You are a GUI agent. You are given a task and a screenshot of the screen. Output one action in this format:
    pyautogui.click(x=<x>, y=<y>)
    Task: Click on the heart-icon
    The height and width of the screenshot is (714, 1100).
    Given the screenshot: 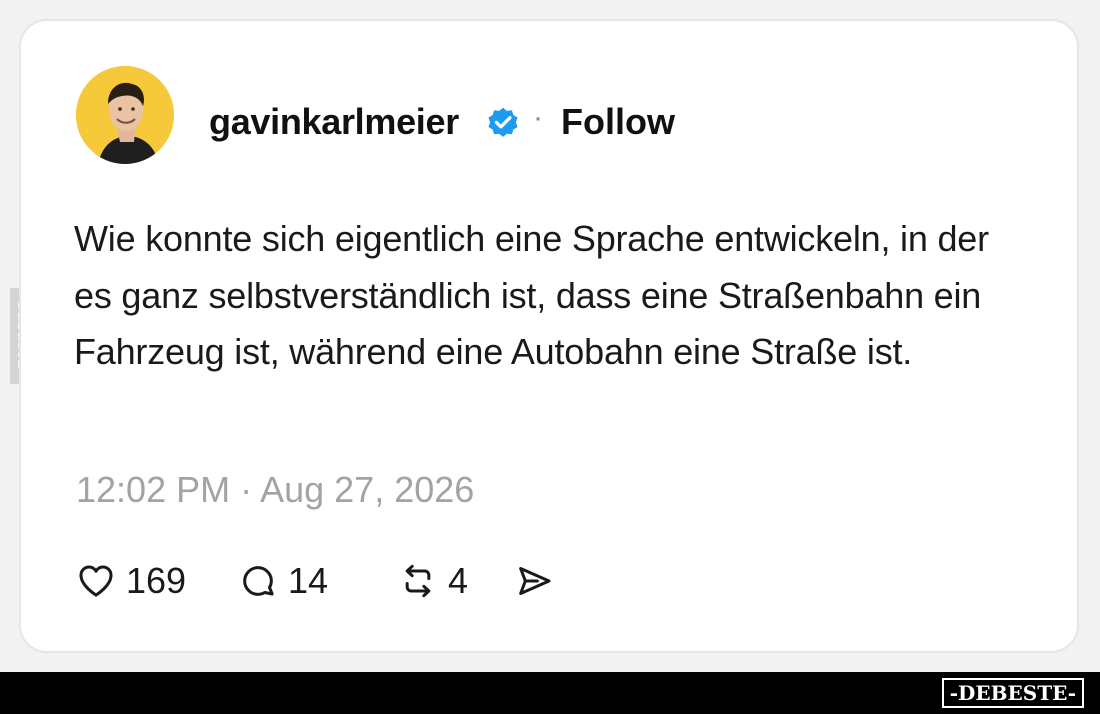 What is the action you would take?
    pyautogui.click(x=96, y=581)
    